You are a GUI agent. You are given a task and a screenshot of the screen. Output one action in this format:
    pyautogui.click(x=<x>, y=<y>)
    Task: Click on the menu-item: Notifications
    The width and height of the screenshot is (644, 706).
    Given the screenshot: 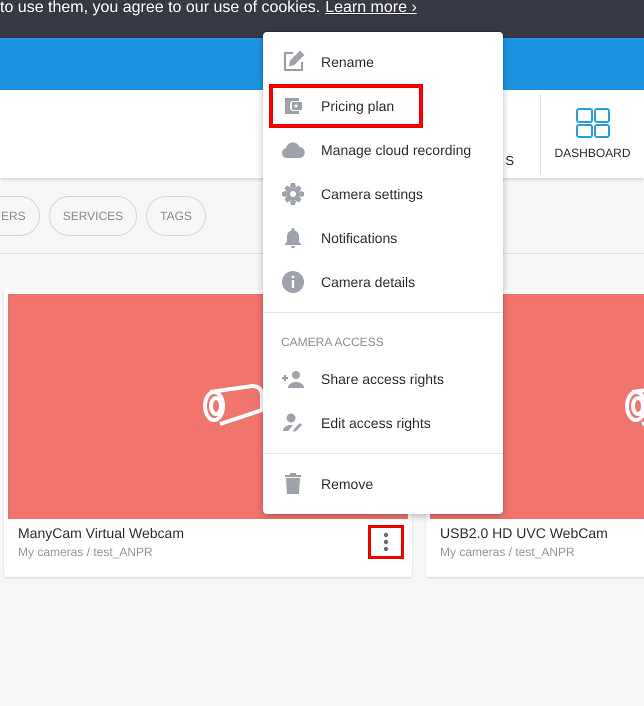 What is the action you would take?
    pyautogui.click(x=342, y=238)
    